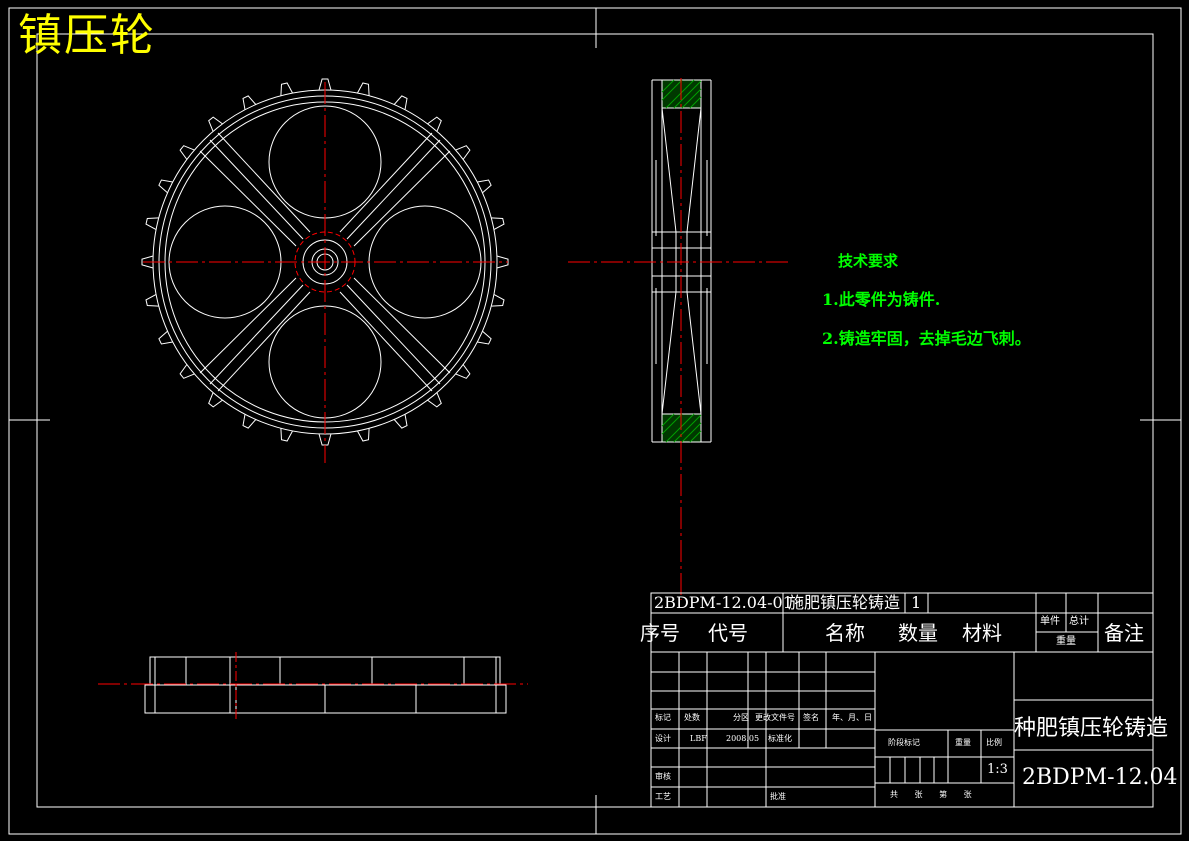 This screenshot has width=1189, height=841. Describe the element at coordinates (904, 742) in the screenshot. I see `label-stage-mark: 阶段标记` at that location.